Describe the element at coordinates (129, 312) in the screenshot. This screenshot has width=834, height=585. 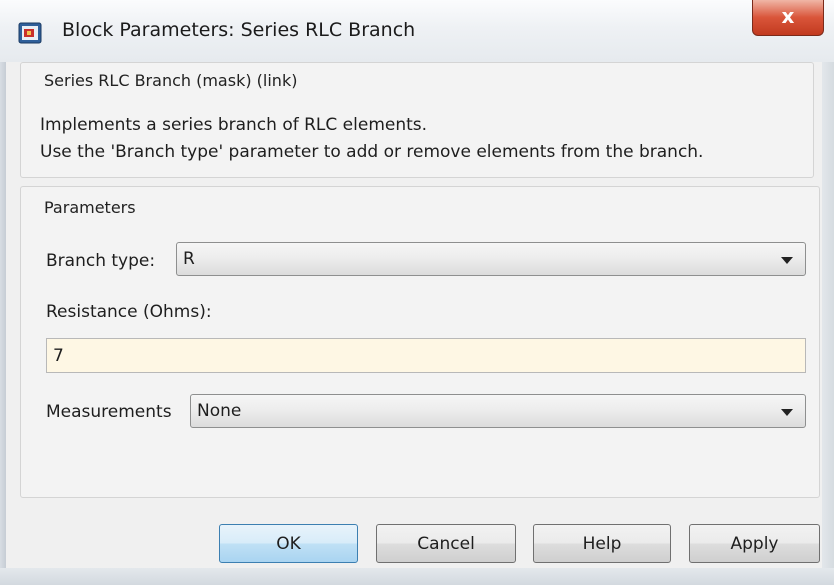
I see `resistance-label: Resistance (Ohms):` at that location.